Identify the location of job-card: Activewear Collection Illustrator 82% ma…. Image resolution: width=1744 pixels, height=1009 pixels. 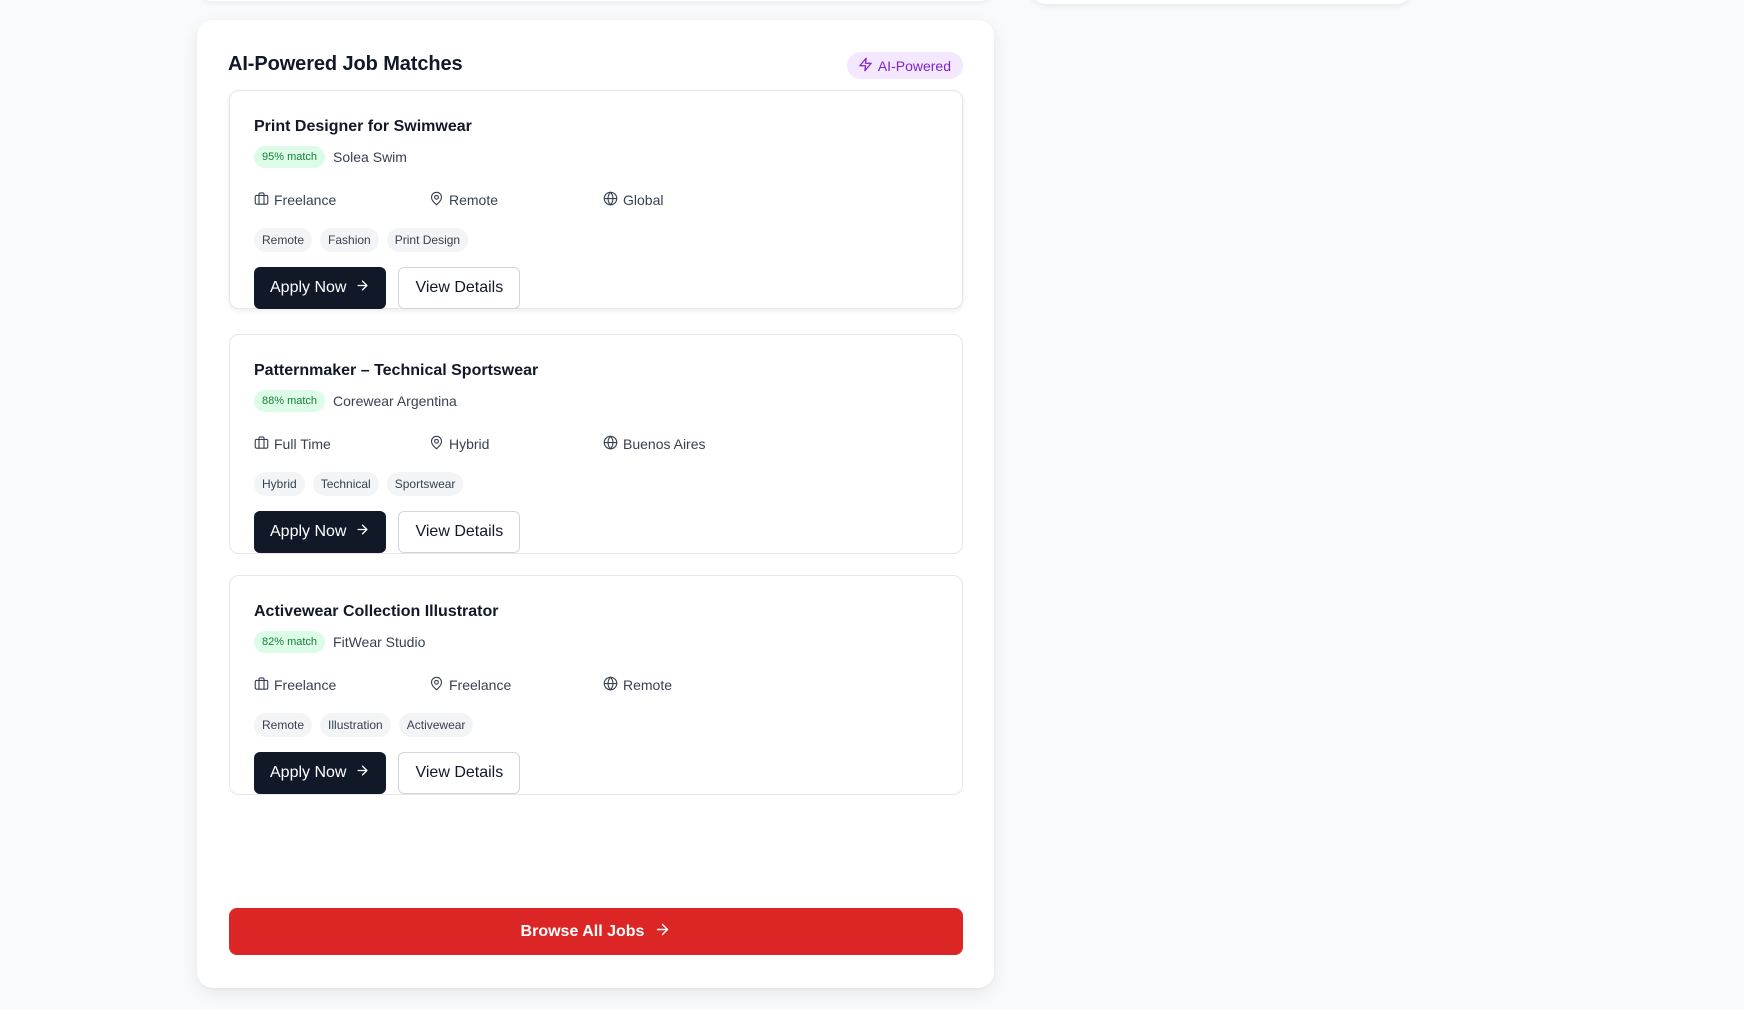
(596, 685).